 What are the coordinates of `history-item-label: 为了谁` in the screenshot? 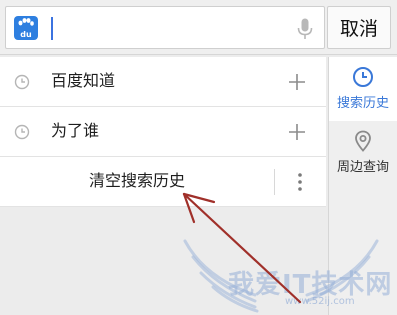 It's located at (75, 130).